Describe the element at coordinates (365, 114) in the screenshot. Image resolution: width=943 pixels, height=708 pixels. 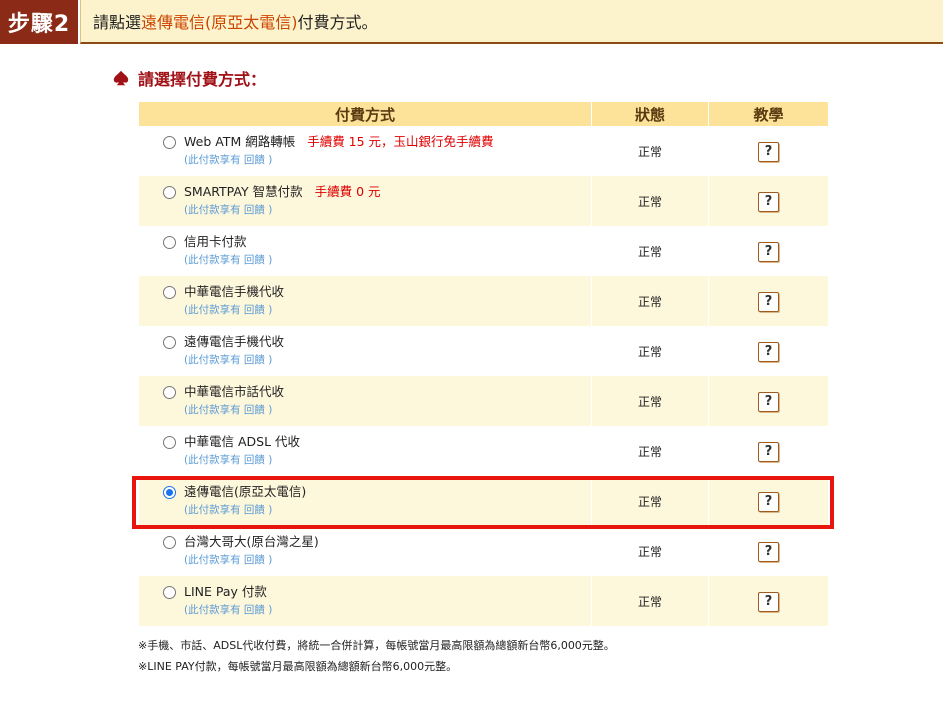
I see `header-method: 付費方式` at that location.